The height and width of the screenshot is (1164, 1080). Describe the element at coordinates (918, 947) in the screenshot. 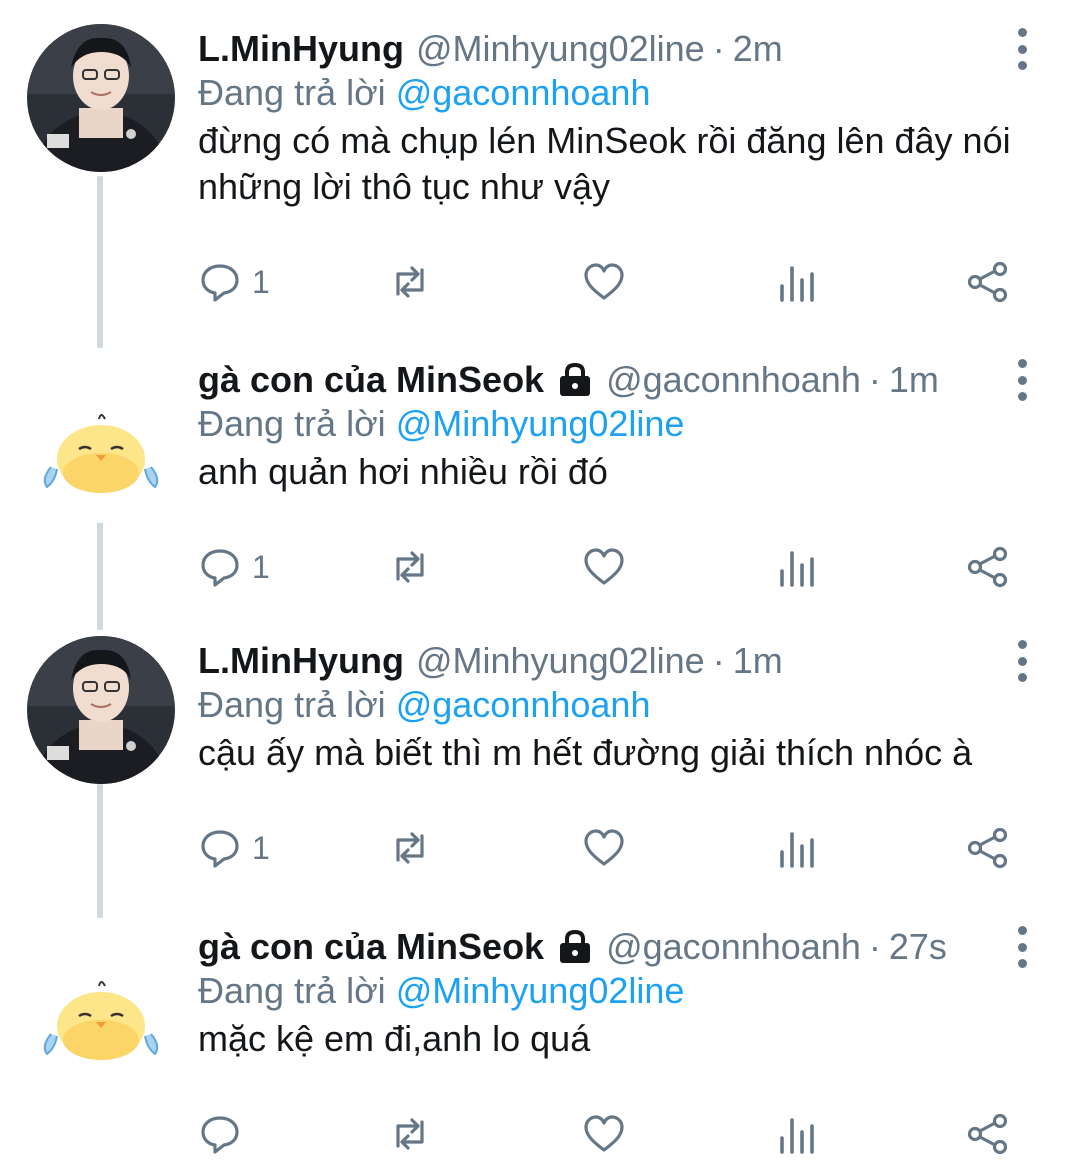

I see `timestamp: 27s` at that location.